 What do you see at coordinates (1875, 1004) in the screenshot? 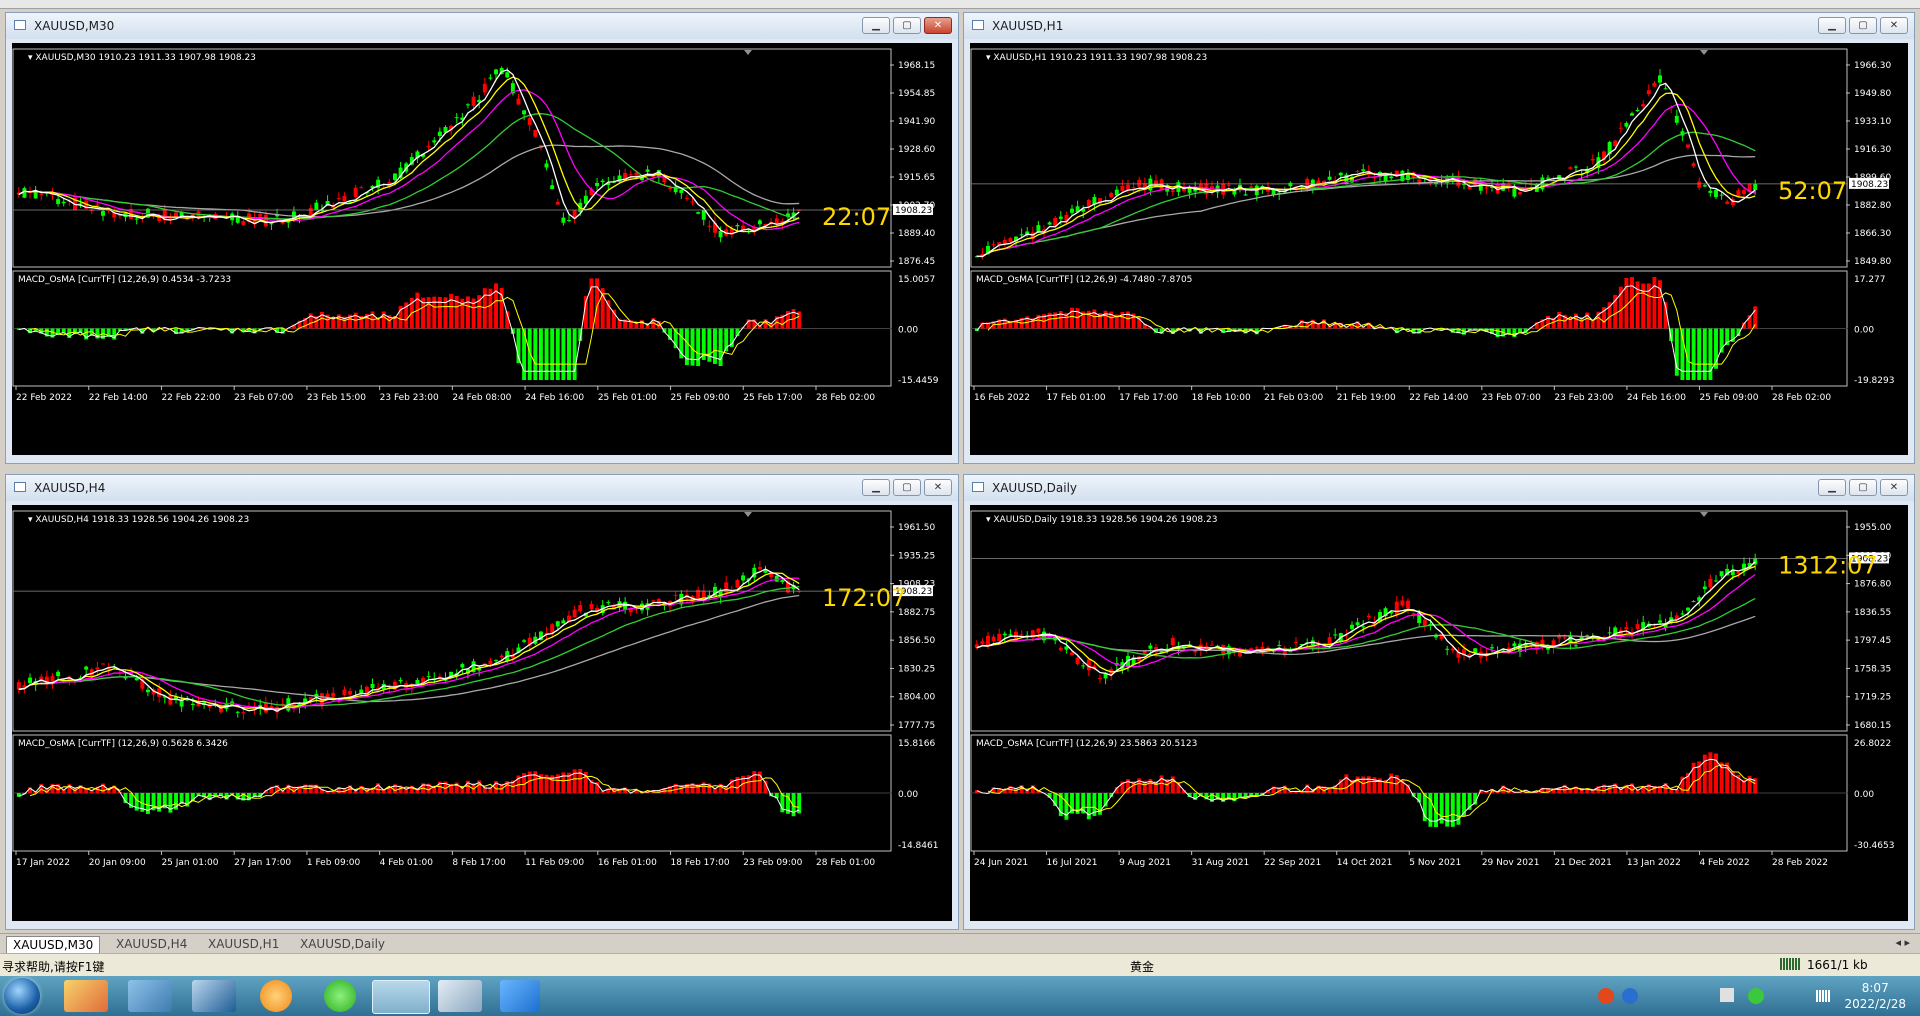
I see `clock-date: 2022/2/28` at bounding box center [1875, 1004].